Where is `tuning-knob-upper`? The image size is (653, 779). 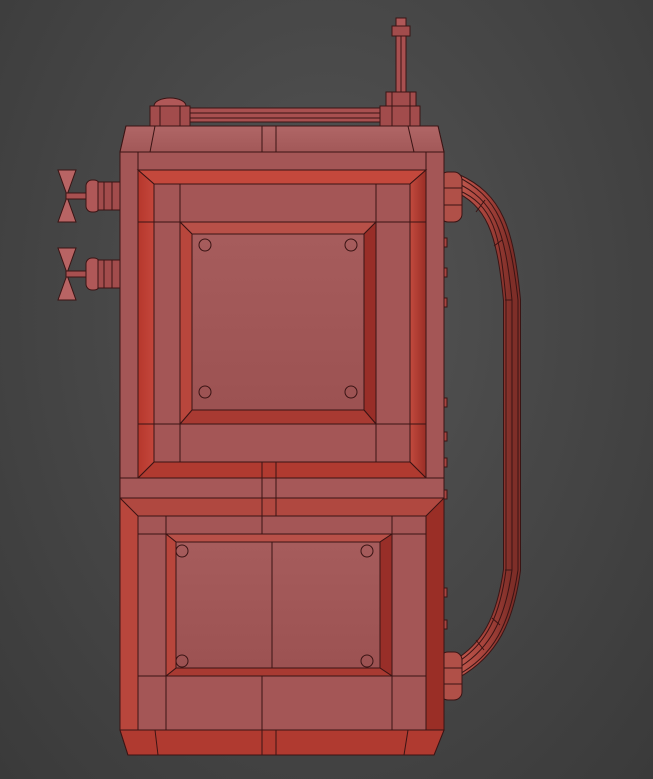 tuning-knob-upper is located at coordinates (89, 196).